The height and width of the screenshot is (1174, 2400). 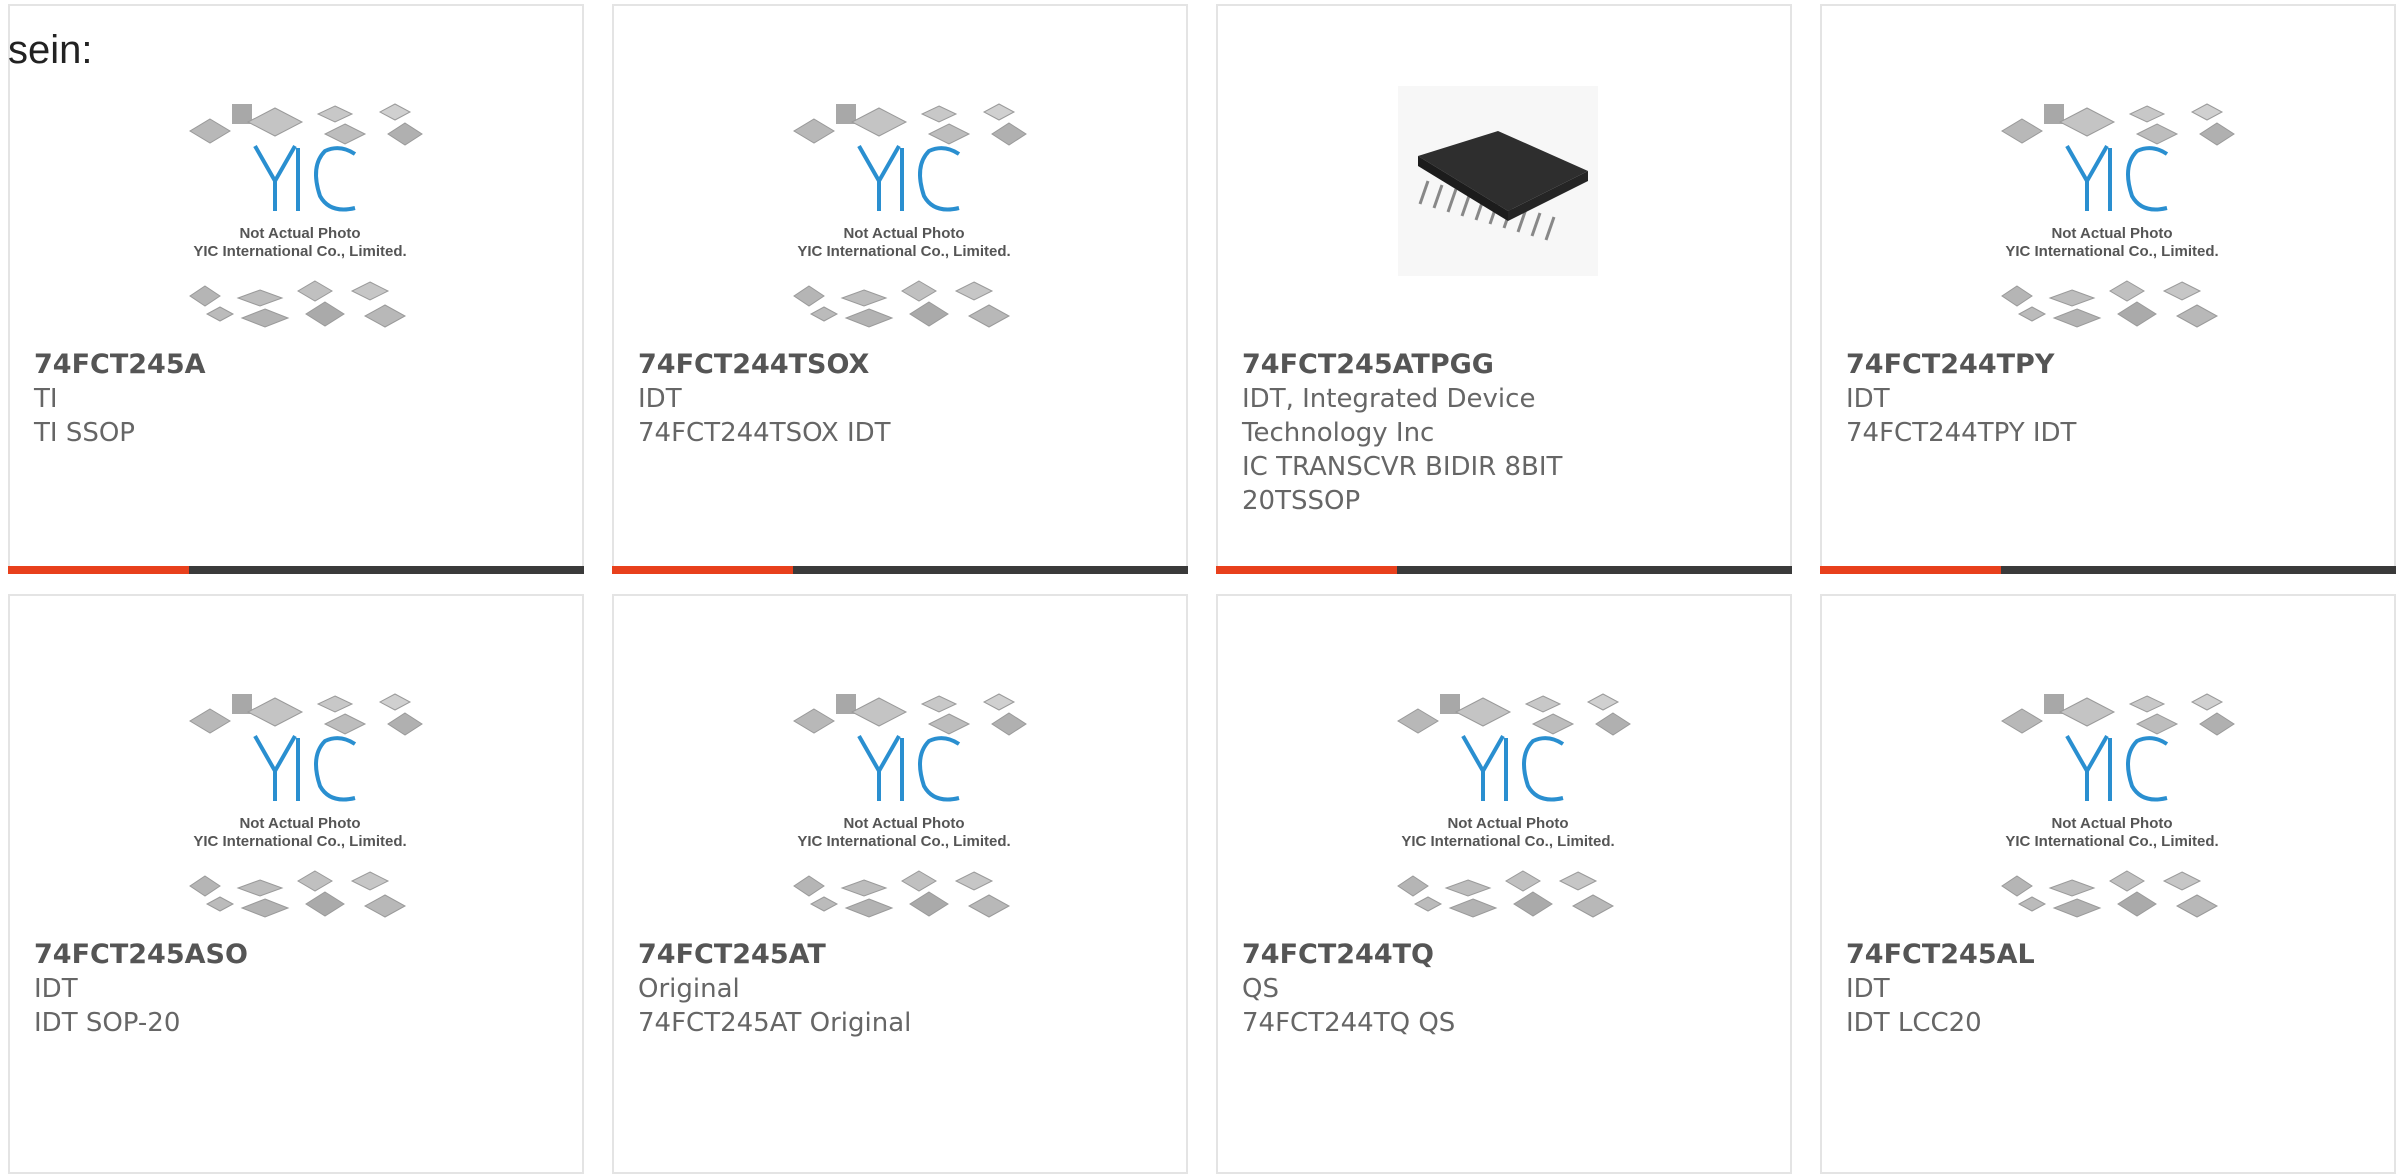 I want to click on part-number: 74FCT244TSOX, so click(x=803, y=365).